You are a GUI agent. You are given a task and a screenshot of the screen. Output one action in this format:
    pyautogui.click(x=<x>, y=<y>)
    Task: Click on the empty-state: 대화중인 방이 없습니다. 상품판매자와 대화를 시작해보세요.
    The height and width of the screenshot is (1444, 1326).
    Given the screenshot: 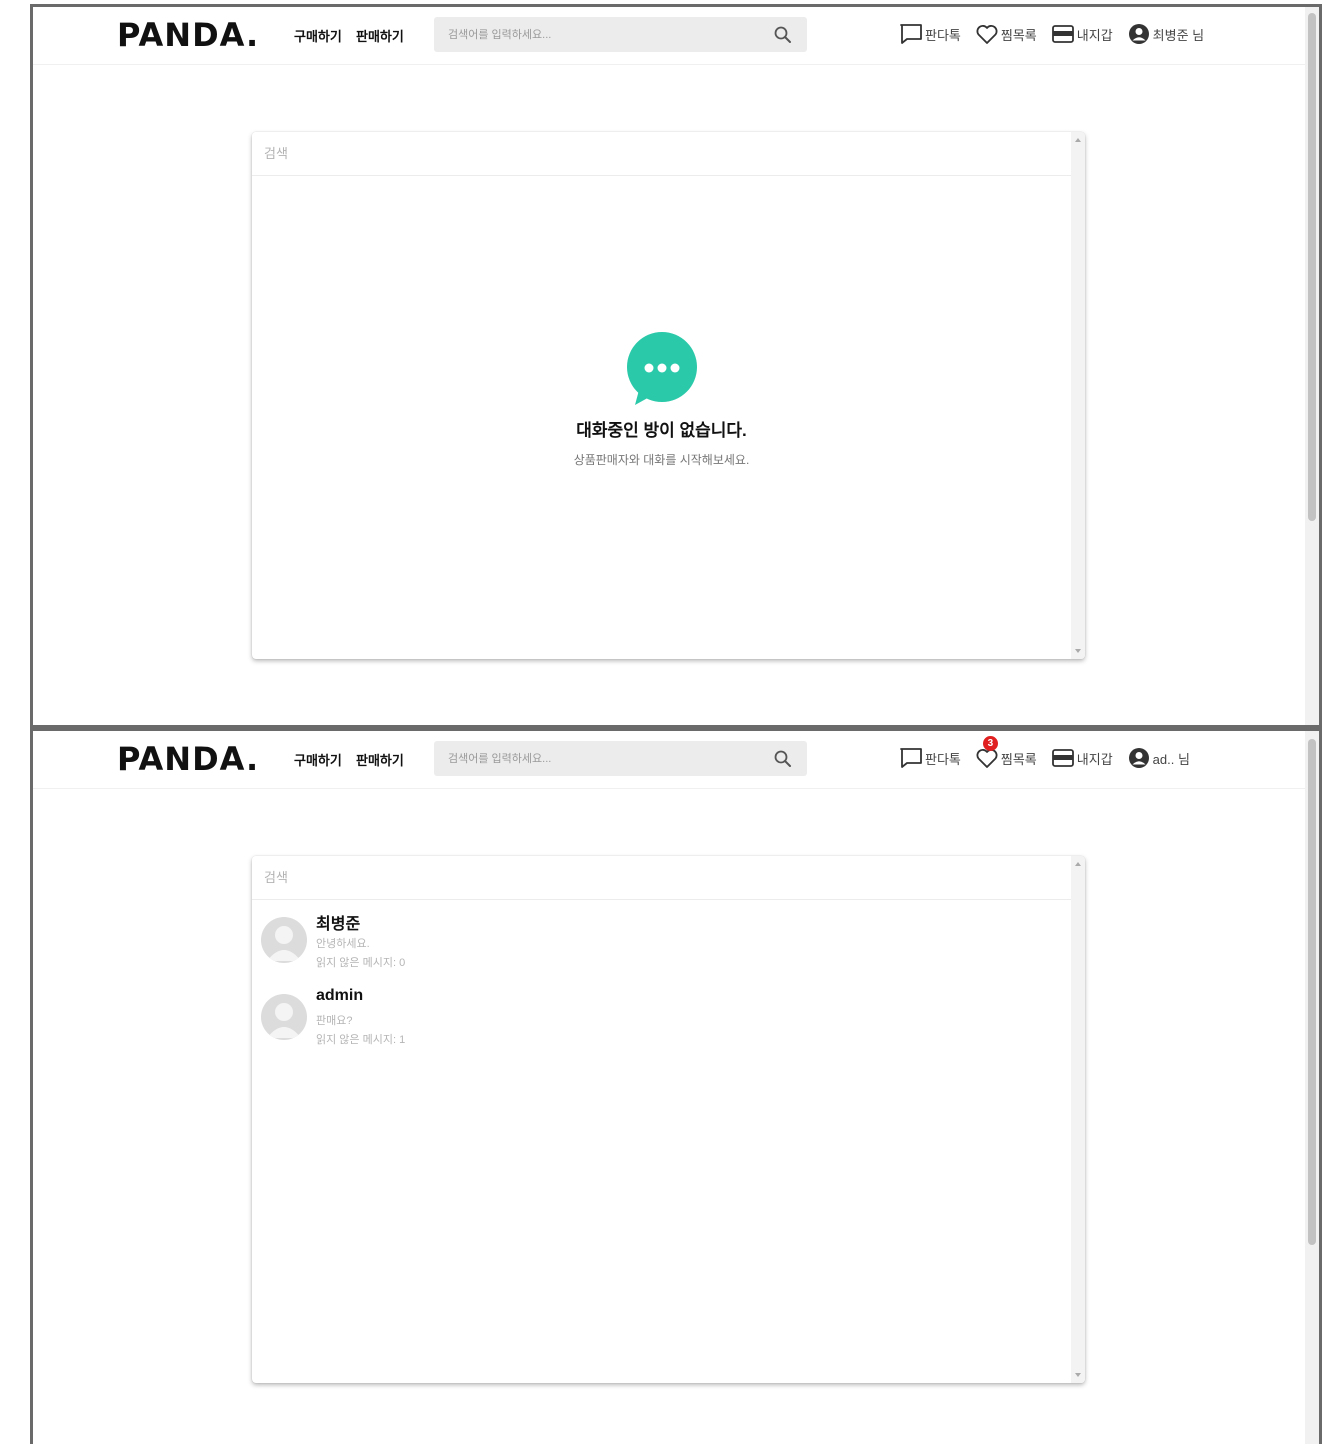 What is the action you would take?
    pyautogui.click(x=661, y=400)
    